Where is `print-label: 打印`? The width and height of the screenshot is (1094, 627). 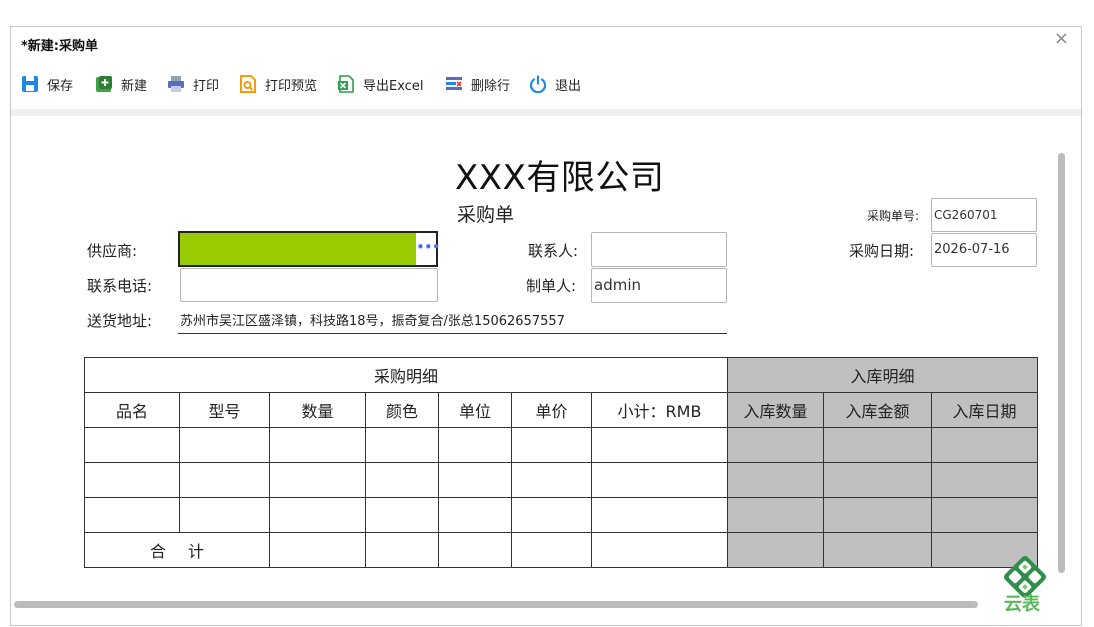
print-label: 打印 is located at coordinates (206, 86).